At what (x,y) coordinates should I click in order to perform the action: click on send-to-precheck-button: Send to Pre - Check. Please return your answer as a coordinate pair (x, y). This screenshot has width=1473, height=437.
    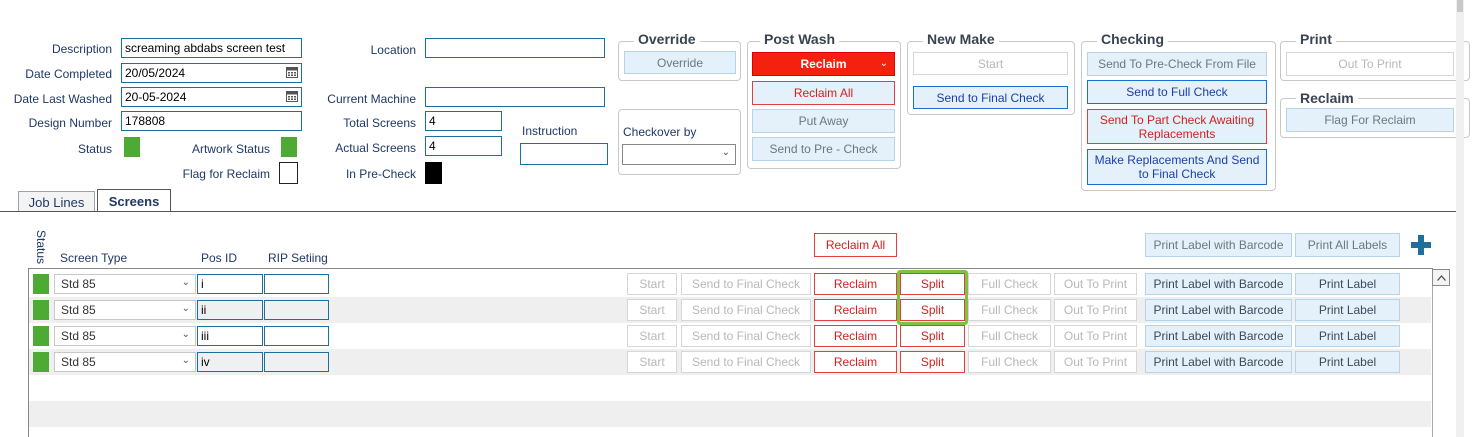
    Looking at the image, I should click on (823, 149).